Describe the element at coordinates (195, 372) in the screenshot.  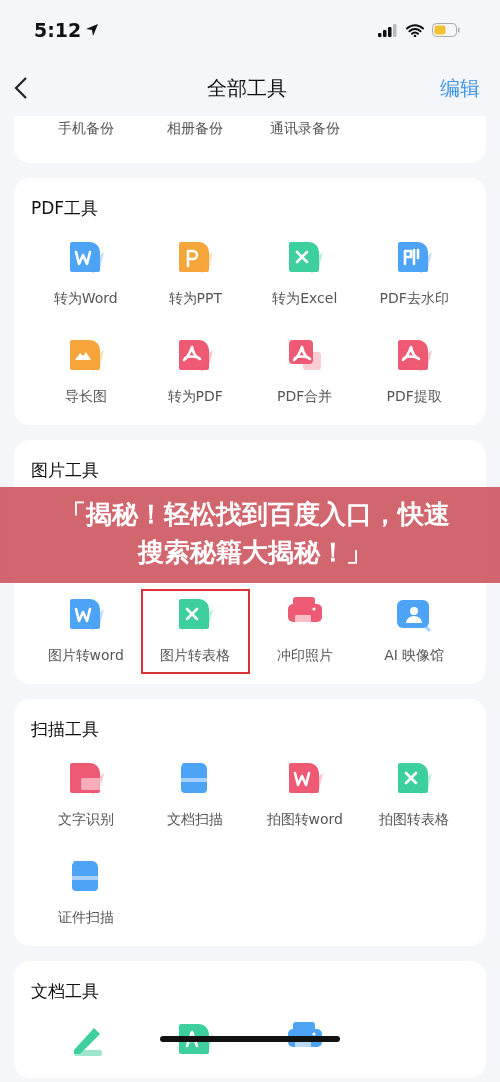
I see `tool-item: 转为PDF` at that location.